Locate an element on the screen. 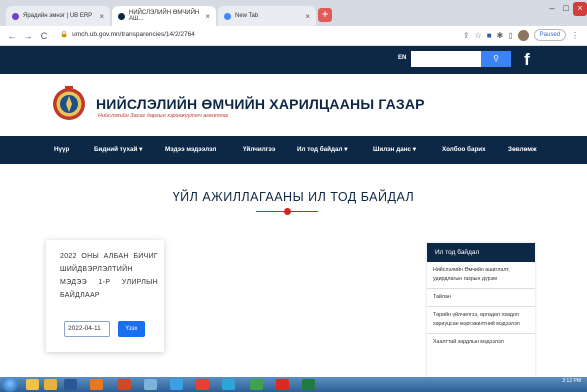 This screenshot has width=587, height=392. powerpoint-icon is located at coordinates (124, 384).